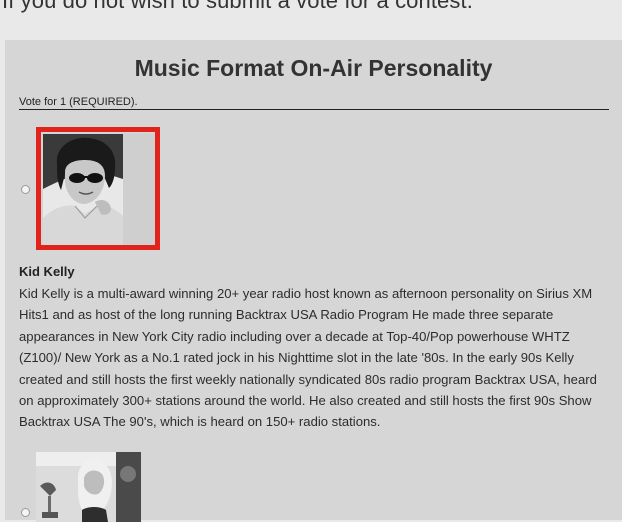 The image size is (622, 522). I want to click on photo-margin, so click(139, 189).